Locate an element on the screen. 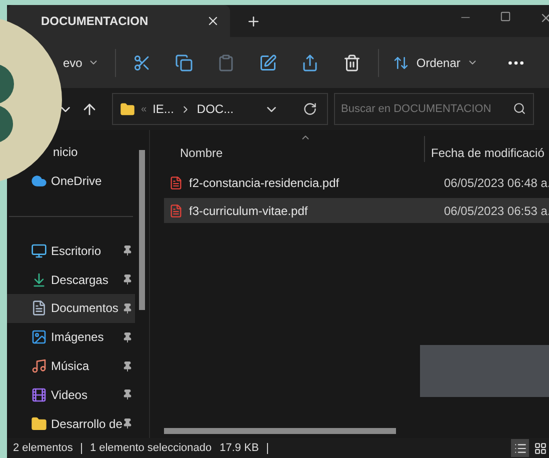  tab-title: DOCUMENTACION is located at coordinates (95, 21).